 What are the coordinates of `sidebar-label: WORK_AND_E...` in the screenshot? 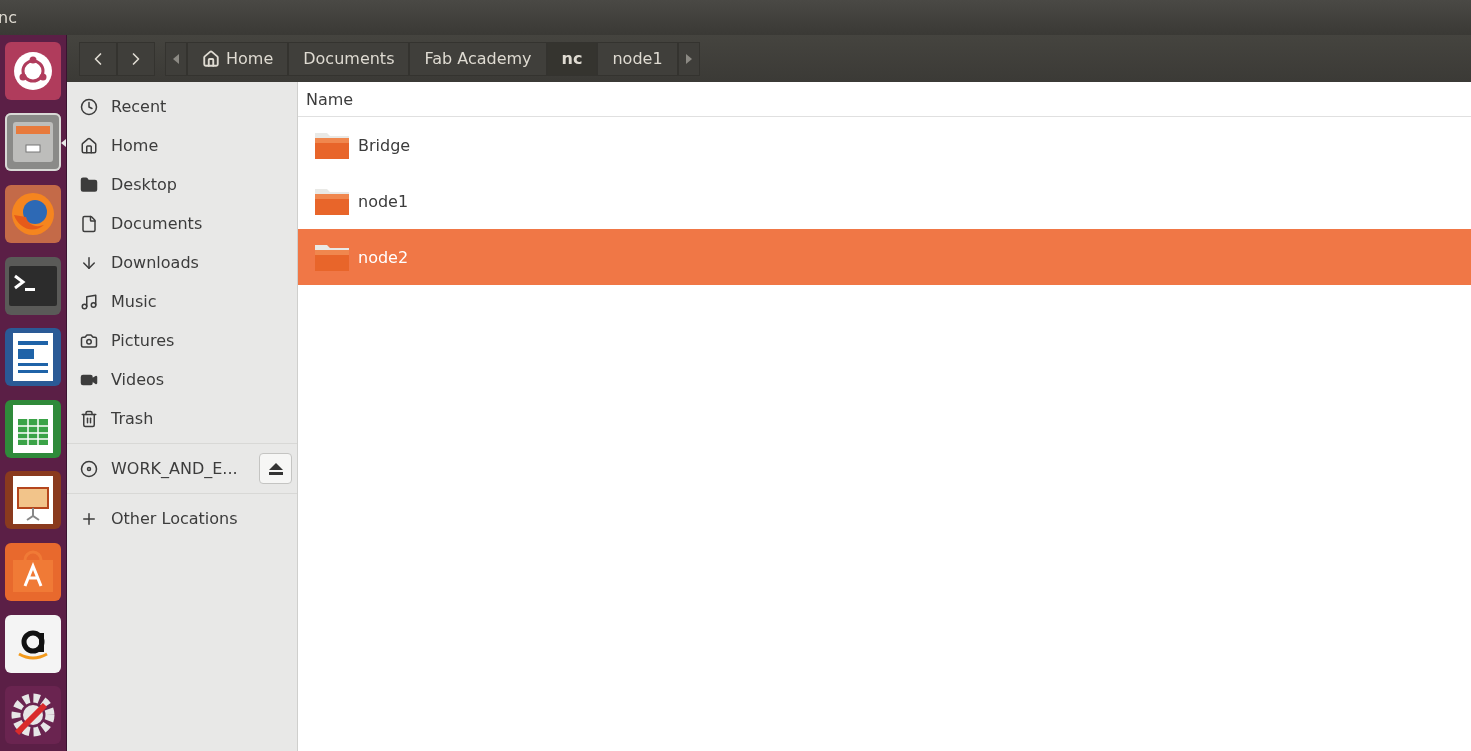 It's located at (174, 468).